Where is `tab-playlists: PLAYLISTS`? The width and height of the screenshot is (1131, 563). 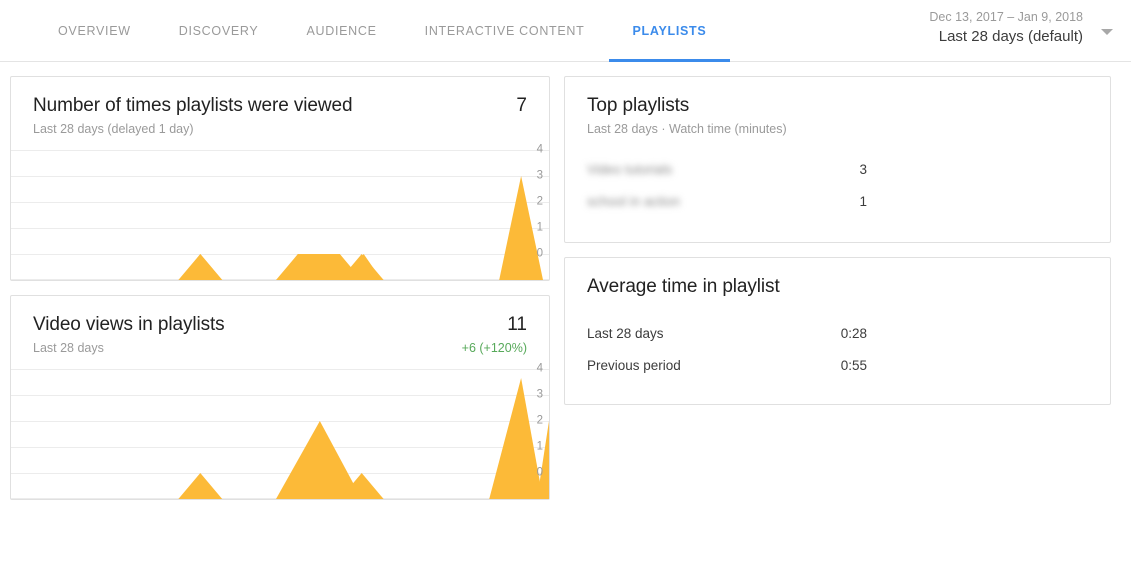
tab-playlists: PLAYLISTS is located at coordinates (669, 31).